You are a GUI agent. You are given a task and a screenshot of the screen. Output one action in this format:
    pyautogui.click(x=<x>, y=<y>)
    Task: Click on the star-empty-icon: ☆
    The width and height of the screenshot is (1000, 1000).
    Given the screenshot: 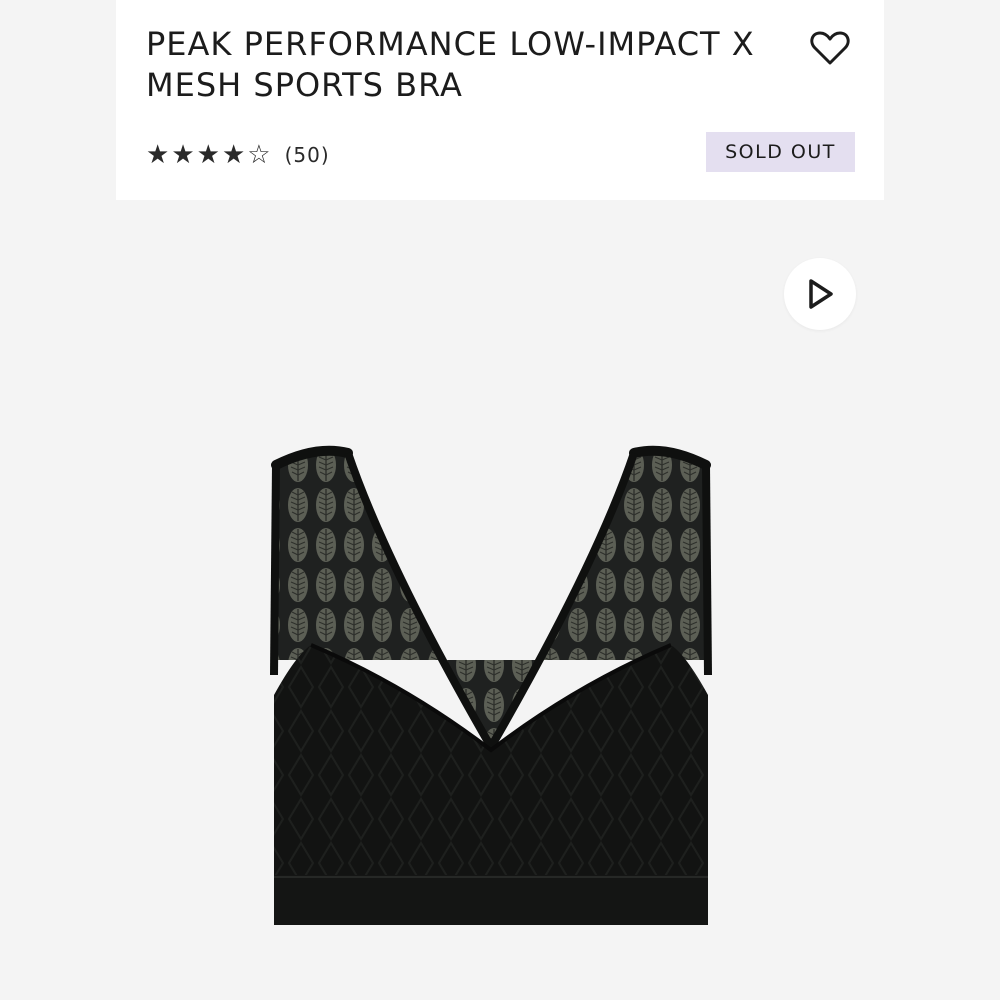 What is the action you would take?
    pyautogui.click(x=259, y=155)
    